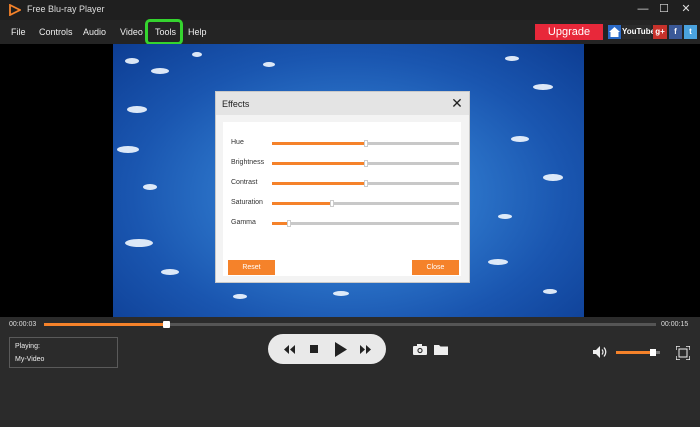 The image size is (700, 427). I want to click on total-time: 00:00:15, so click(675, 324).